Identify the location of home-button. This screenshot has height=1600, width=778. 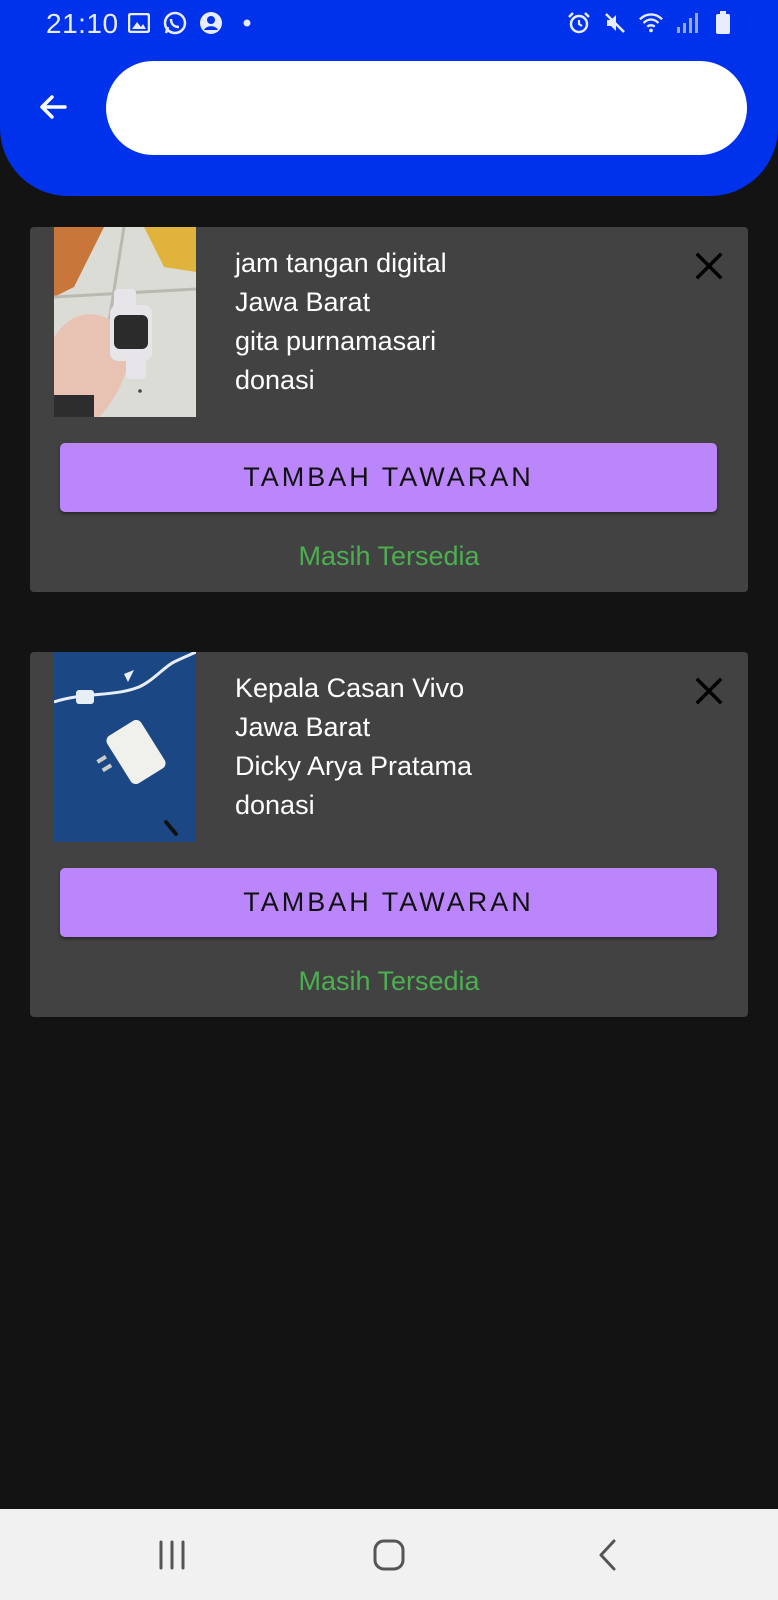
(389, 1555).